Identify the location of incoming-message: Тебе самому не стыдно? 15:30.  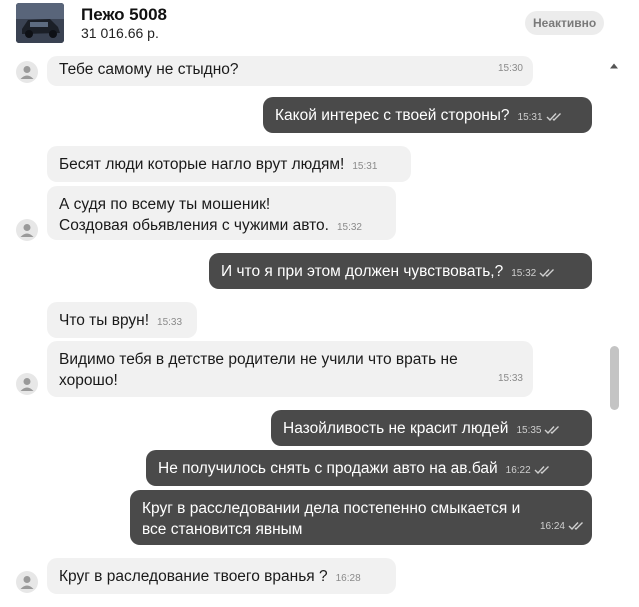
(290, 71).